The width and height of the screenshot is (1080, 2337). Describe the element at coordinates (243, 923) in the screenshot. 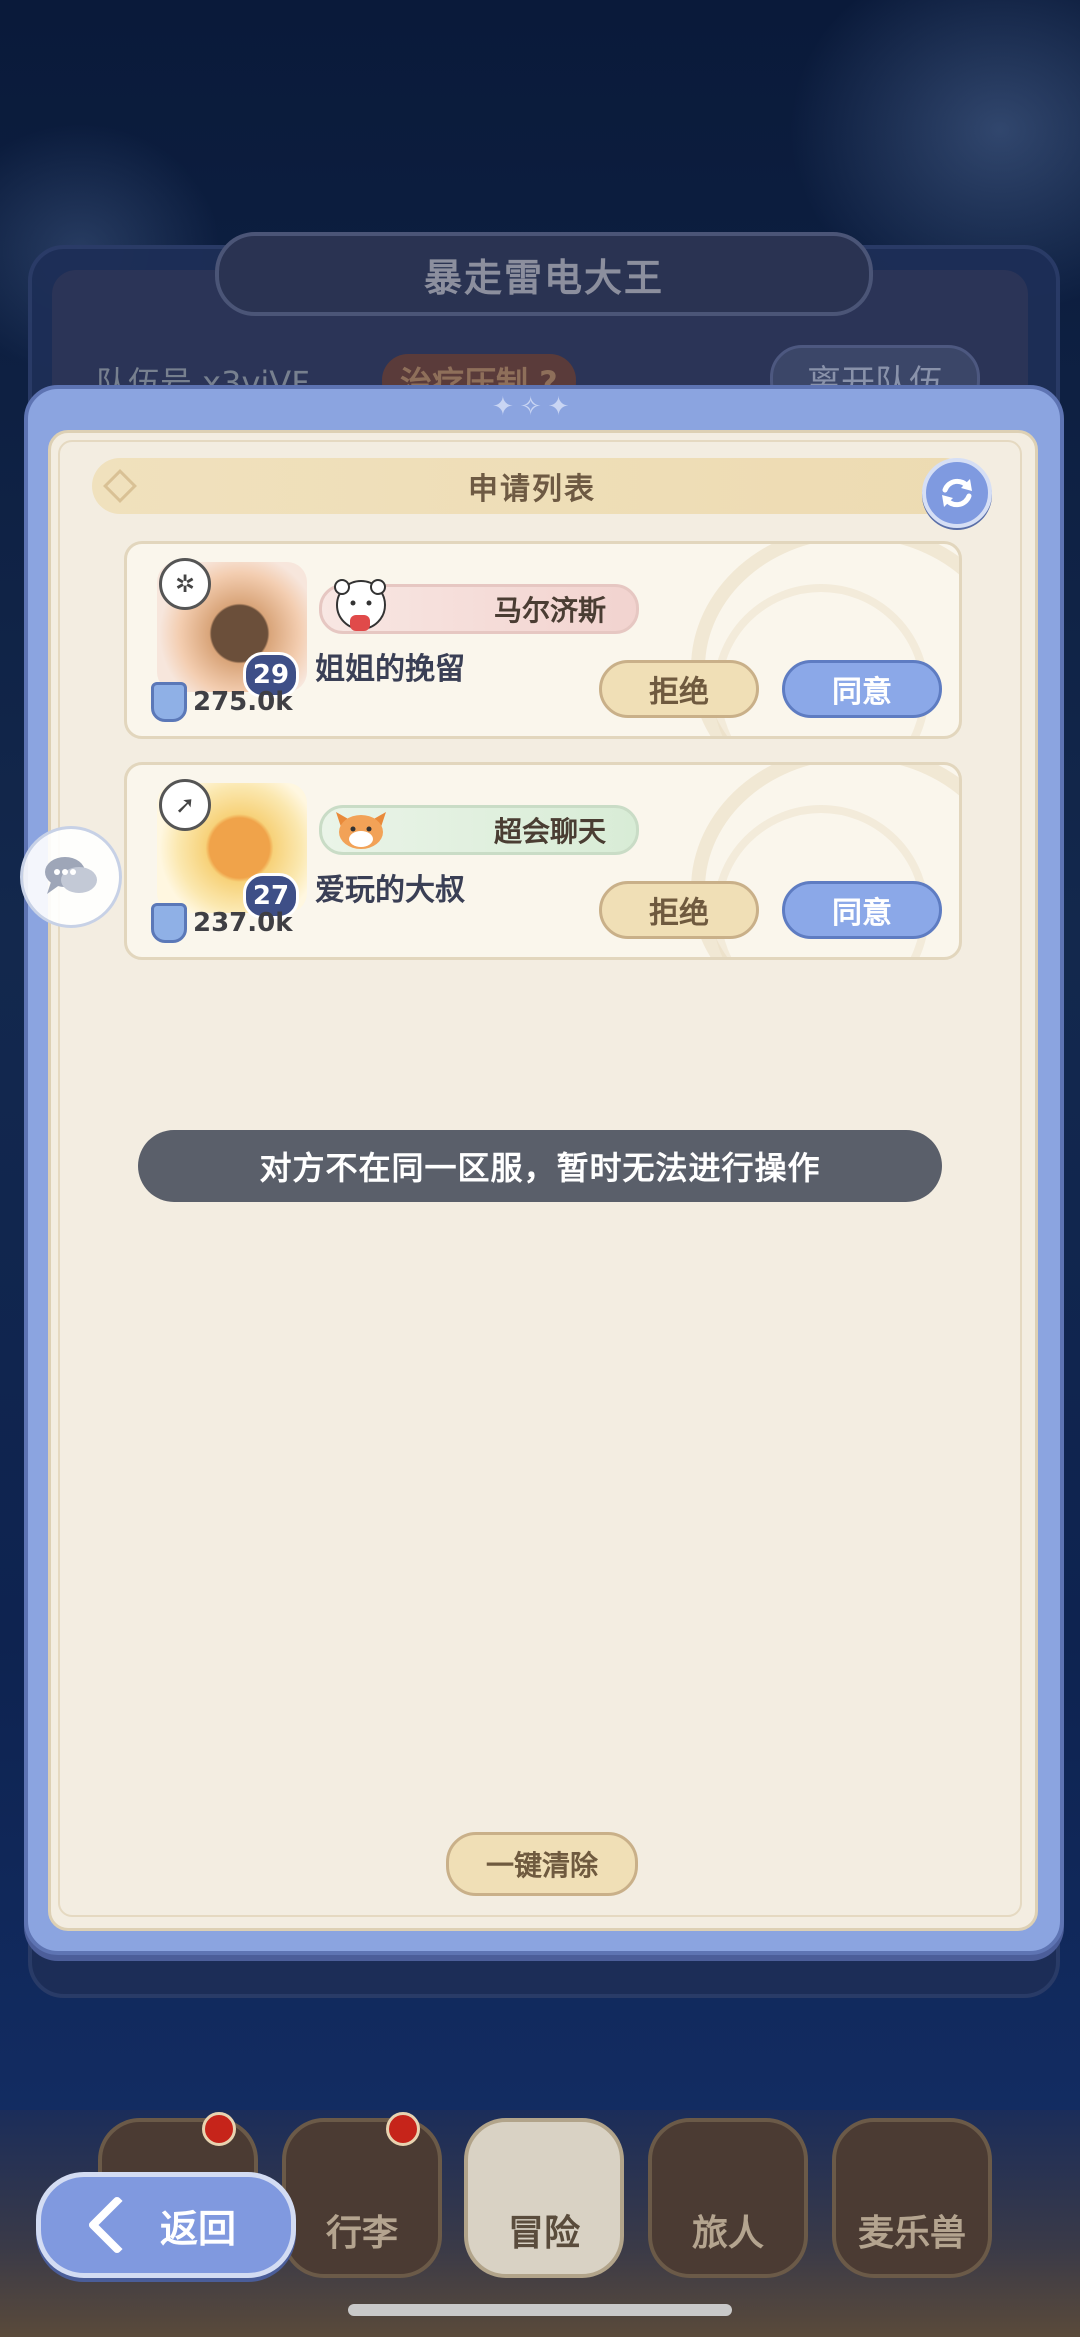

I see `power-value: 237.0k` at that location.